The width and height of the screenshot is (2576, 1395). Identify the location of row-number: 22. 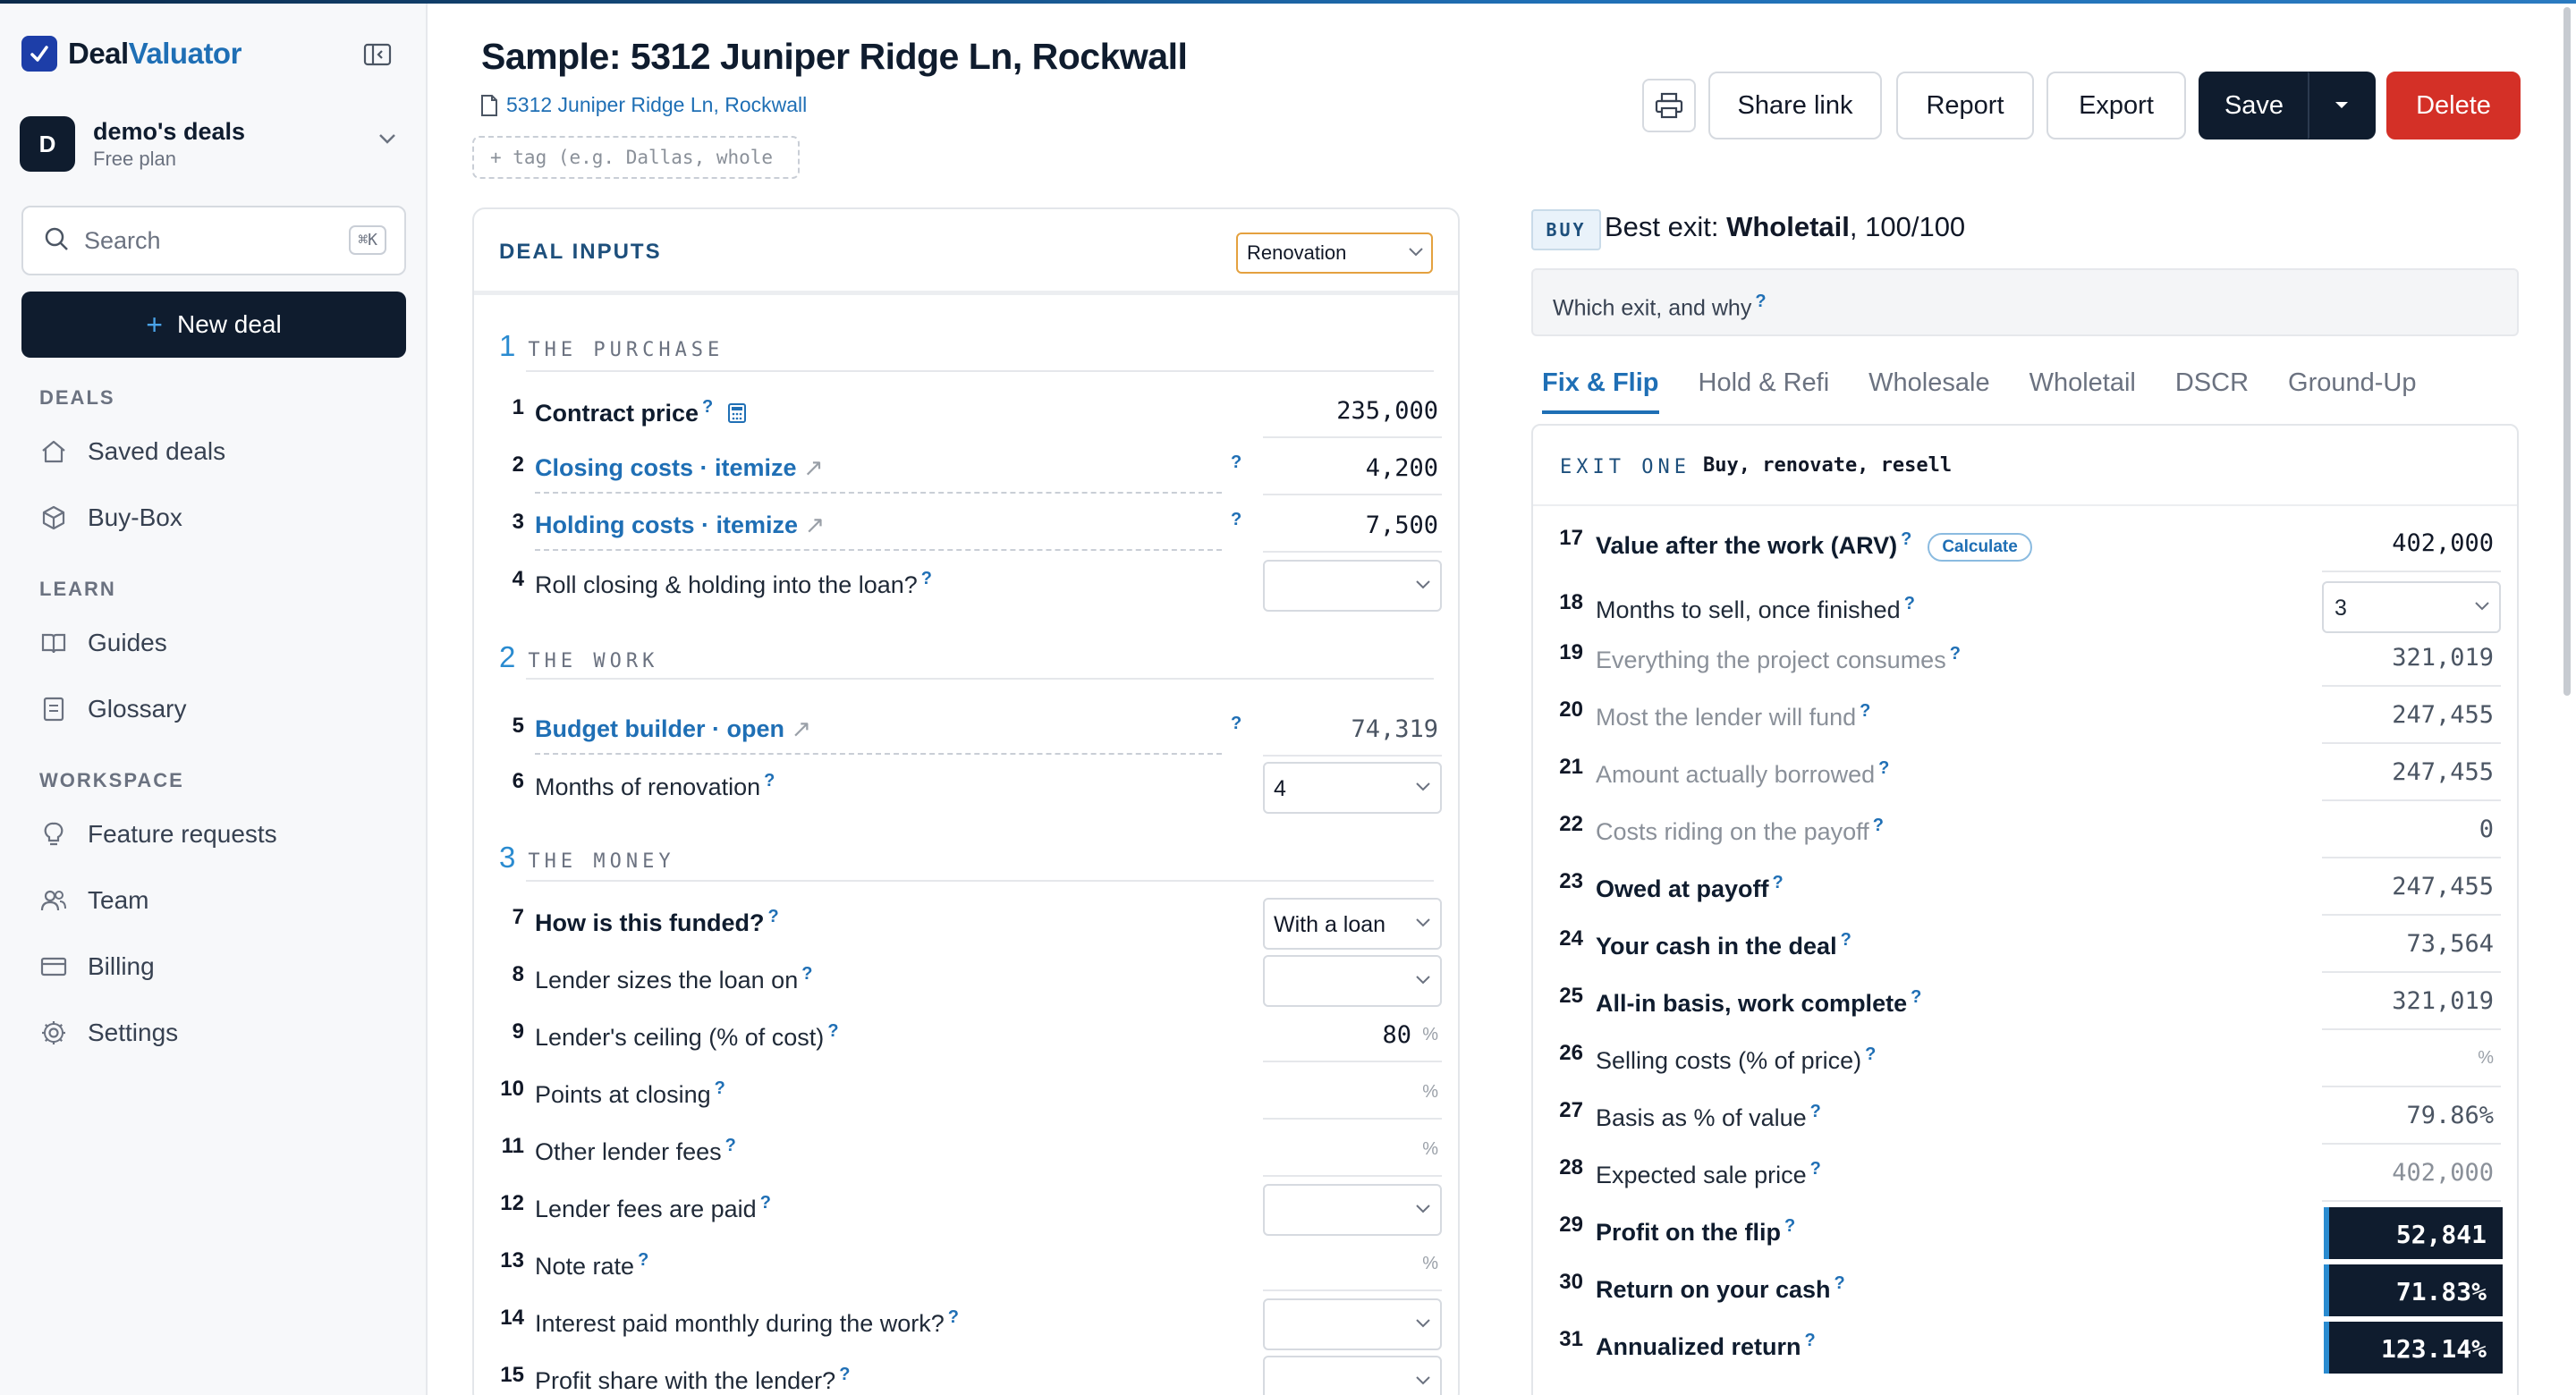
(1571, 824).